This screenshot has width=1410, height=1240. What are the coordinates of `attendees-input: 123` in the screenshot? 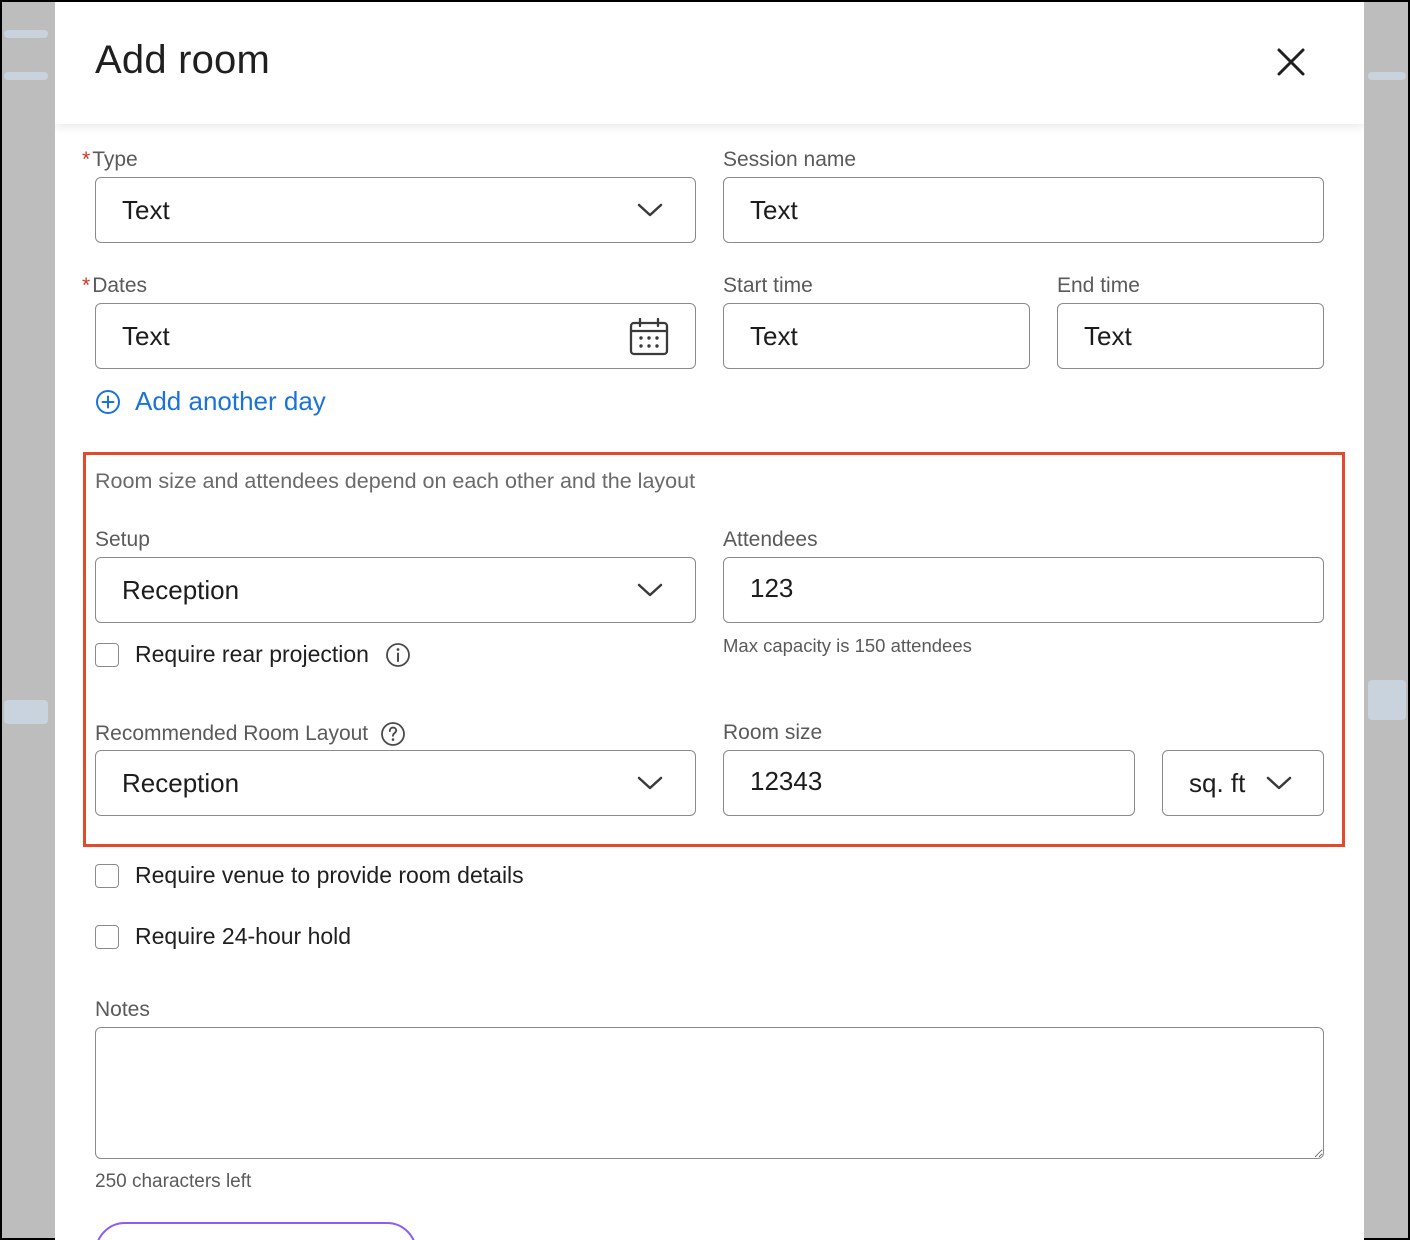 It's located at (1023, 590).